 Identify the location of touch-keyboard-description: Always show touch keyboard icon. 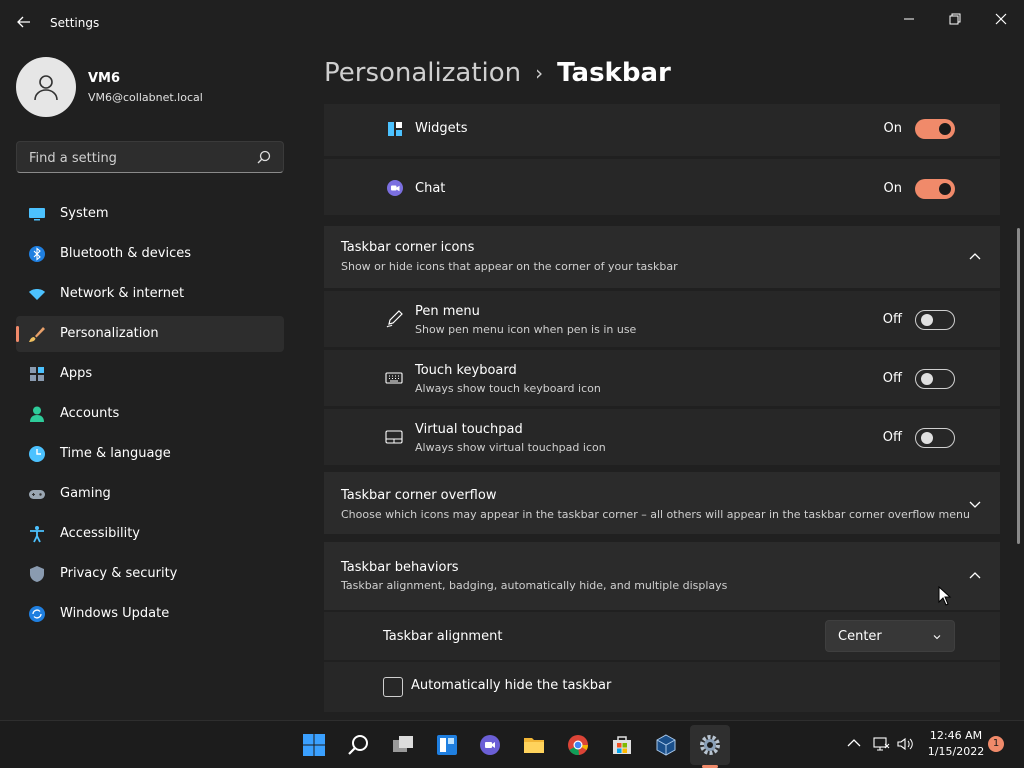
(508, 388).